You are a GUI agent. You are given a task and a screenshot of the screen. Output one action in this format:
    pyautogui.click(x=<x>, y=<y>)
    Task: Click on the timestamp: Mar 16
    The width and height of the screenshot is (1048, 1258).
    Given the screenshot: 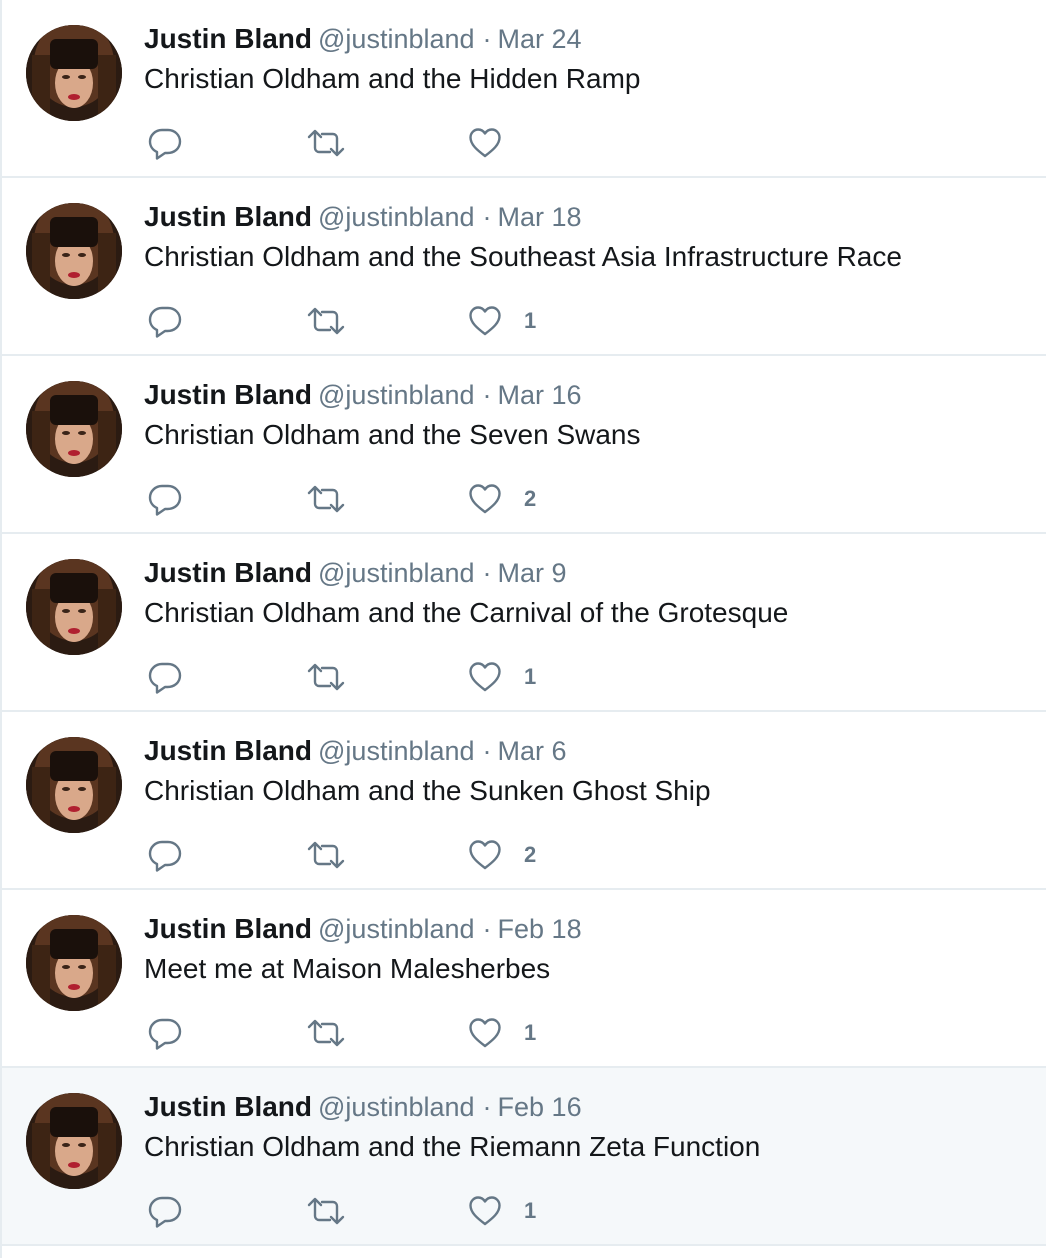 What is the action you would take?
    pyautogui.click(x=540, y=395)
    